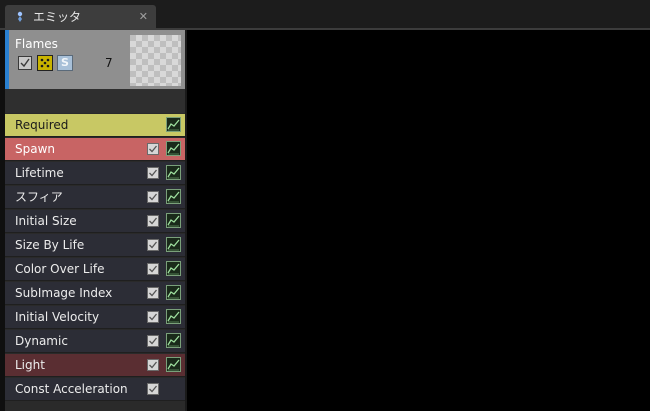  Describe the element at coordinates (95, 365) in the screenshot. I see `module-row: Light` at that location.